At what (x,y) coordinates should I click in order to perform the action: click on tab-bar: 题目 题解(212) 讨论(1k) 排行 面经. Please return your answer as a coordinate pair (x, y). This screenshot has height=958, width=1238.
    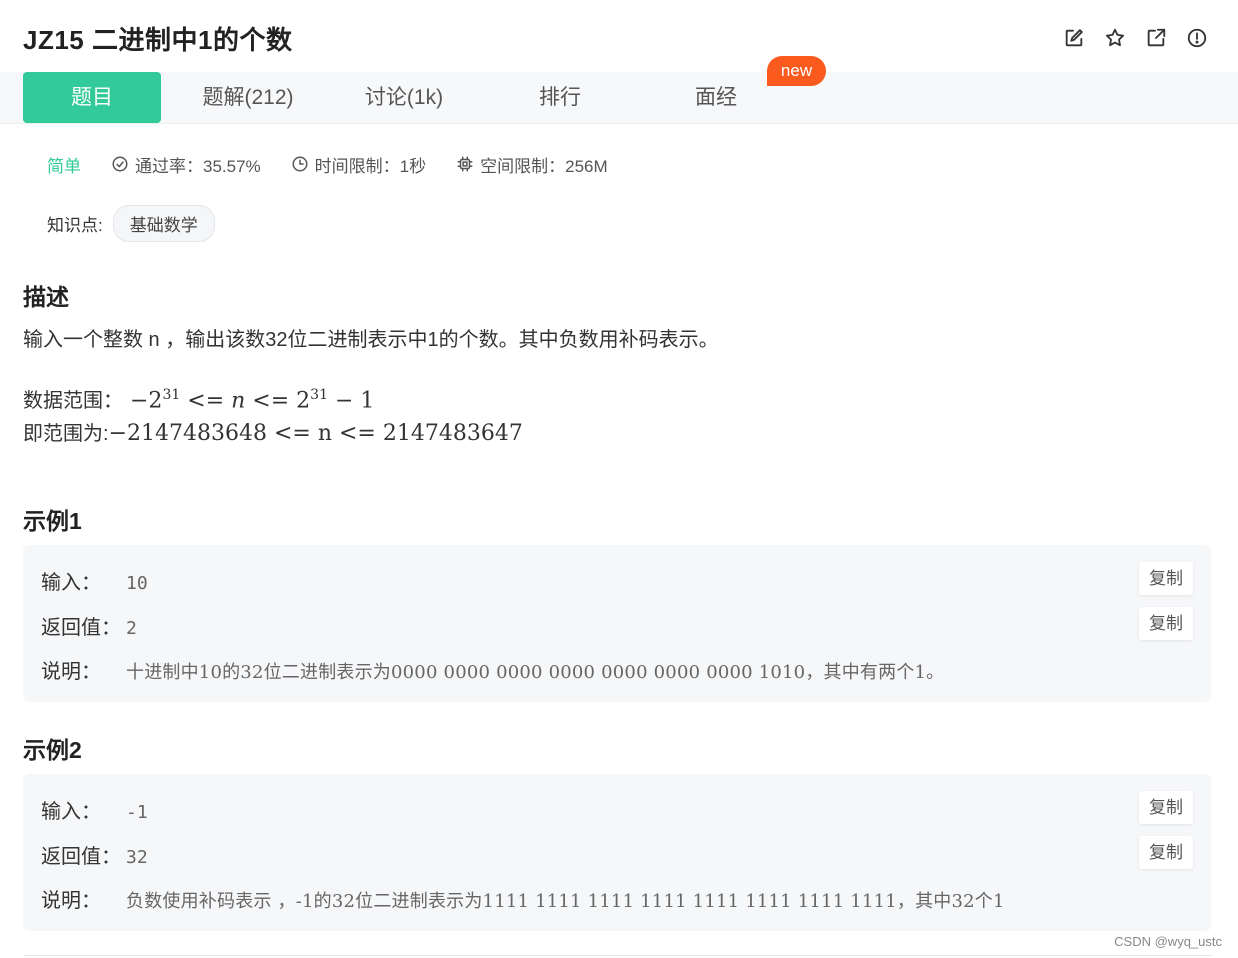
    Looking at the image, I should click on (619, 98).